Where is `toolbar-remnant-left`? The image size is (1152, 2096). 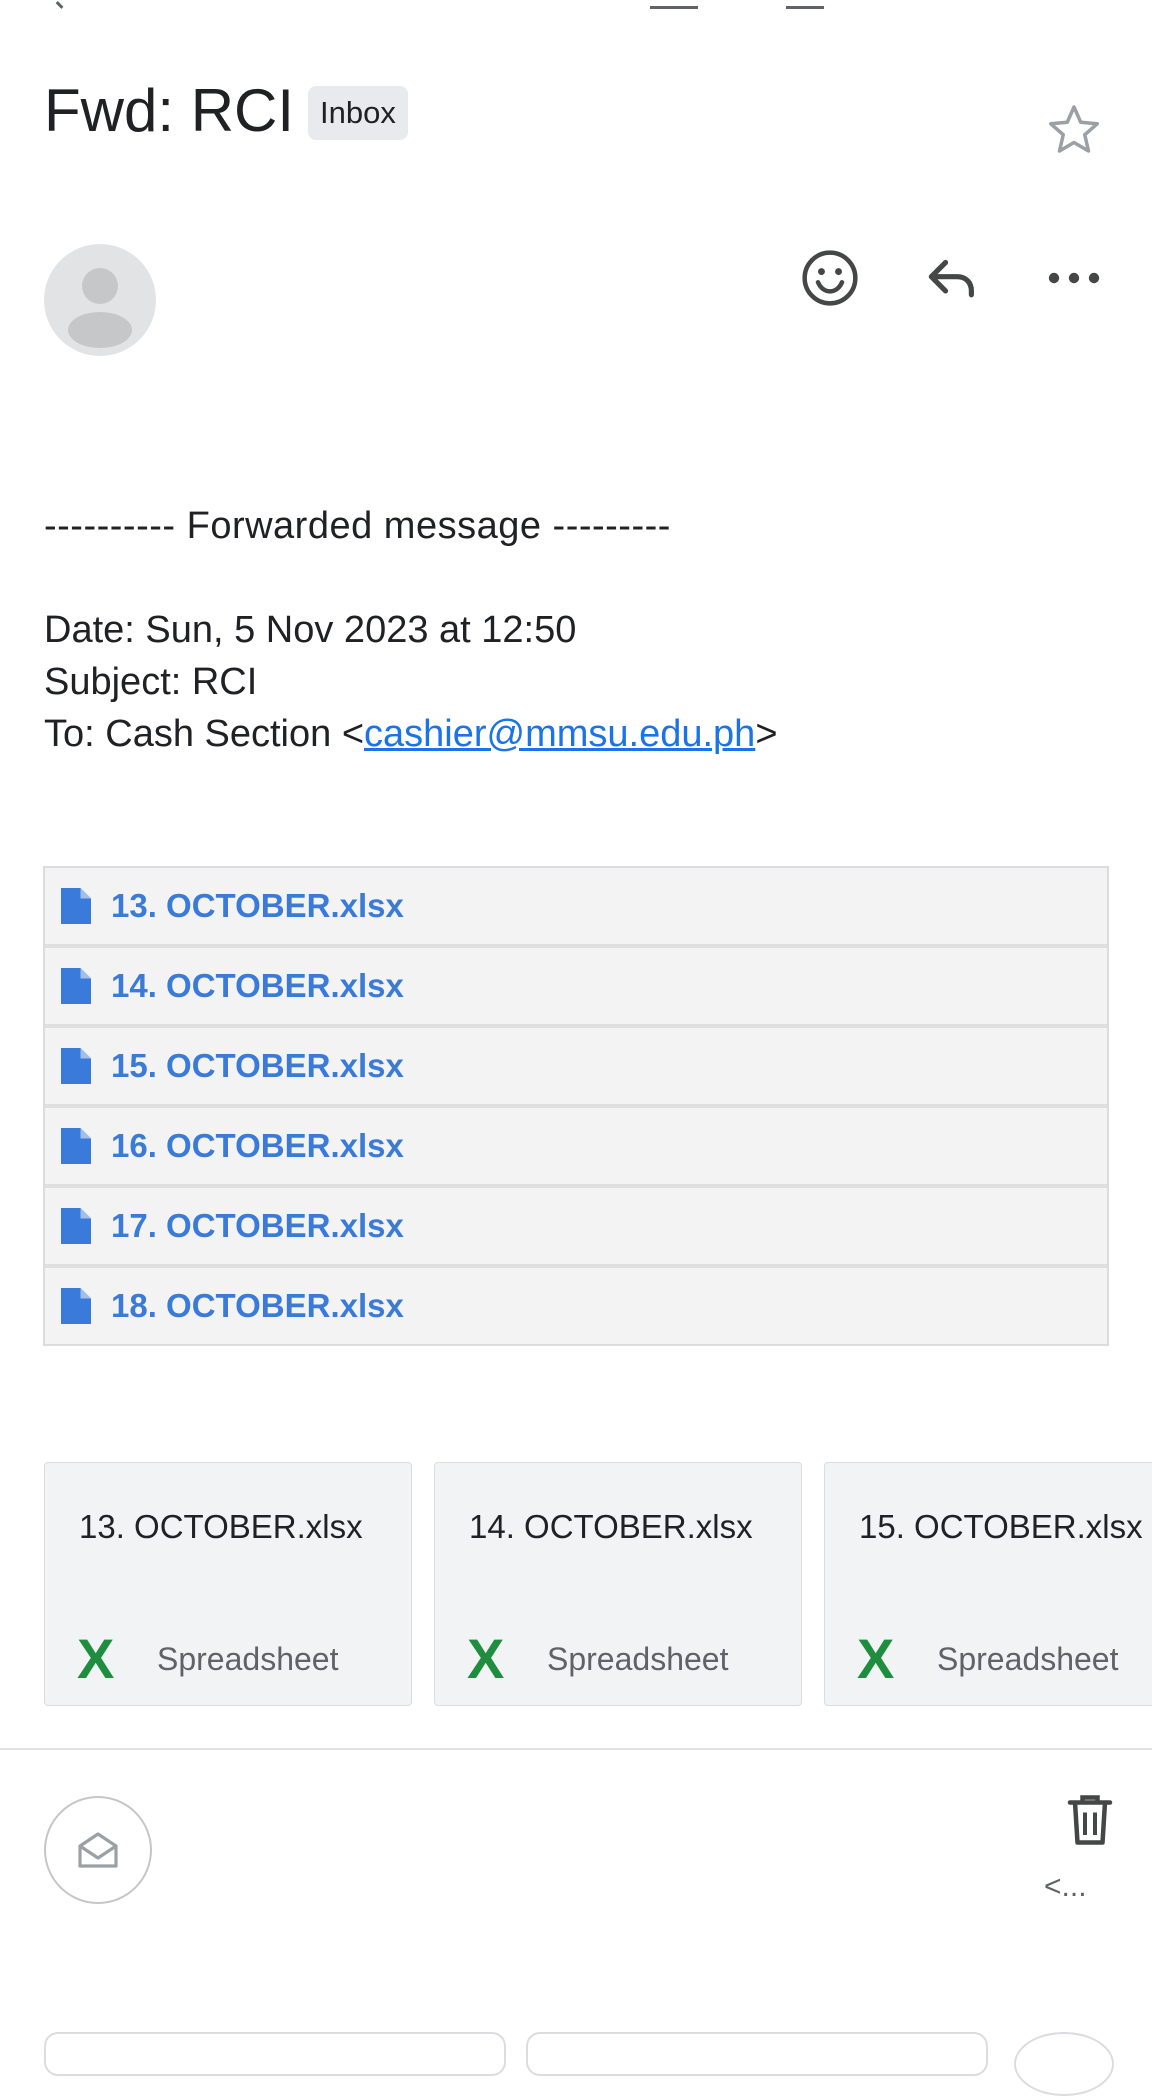 toolbar-remnant-left is located at coordinates (64, 4).